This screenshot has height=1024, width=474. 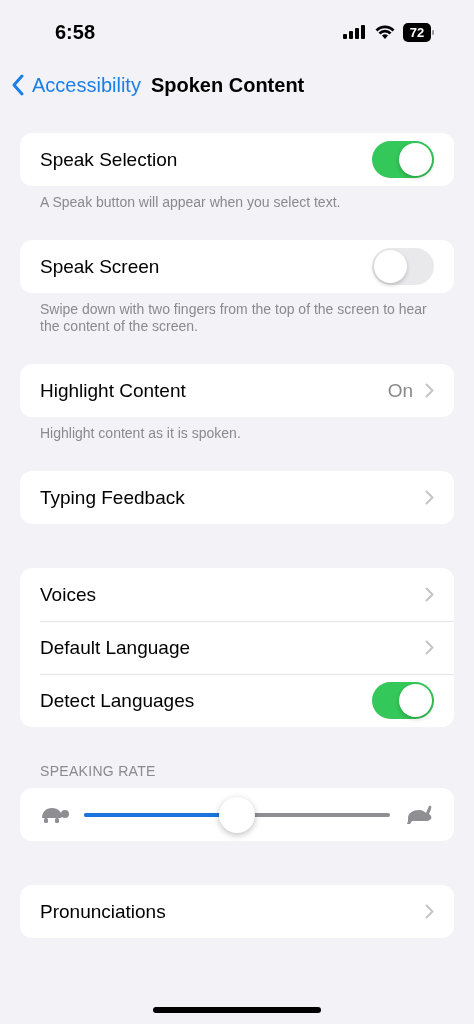 I want to click on back-chevron-icon, so click(x=18, y=85).